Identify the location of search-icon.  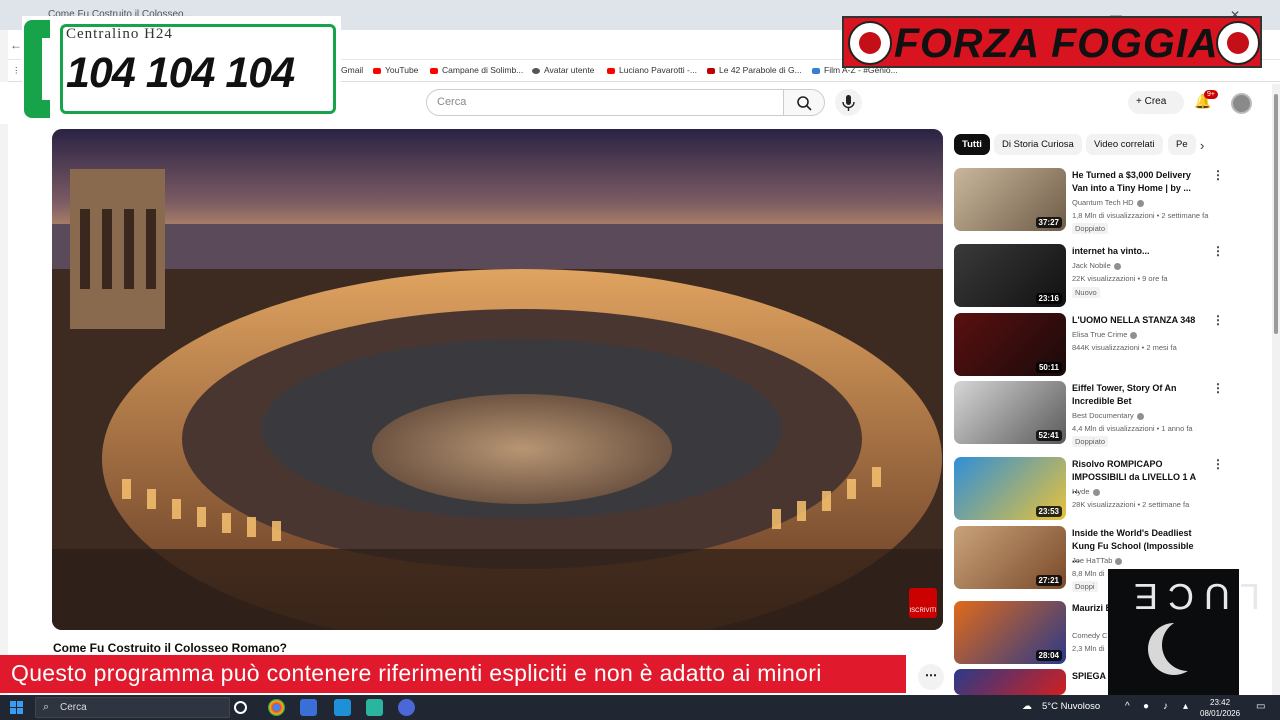
(804, 103).